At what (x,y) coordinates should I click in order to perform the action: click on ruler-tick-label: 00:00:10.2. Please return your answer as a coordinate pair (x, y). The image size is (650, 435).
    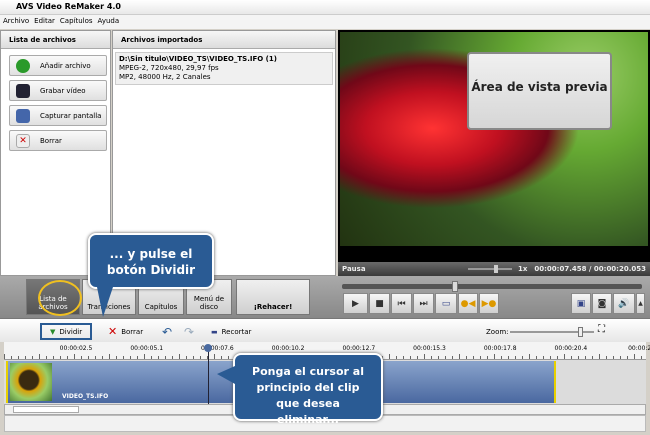
    Looking at the image, I should click on (288, 348).